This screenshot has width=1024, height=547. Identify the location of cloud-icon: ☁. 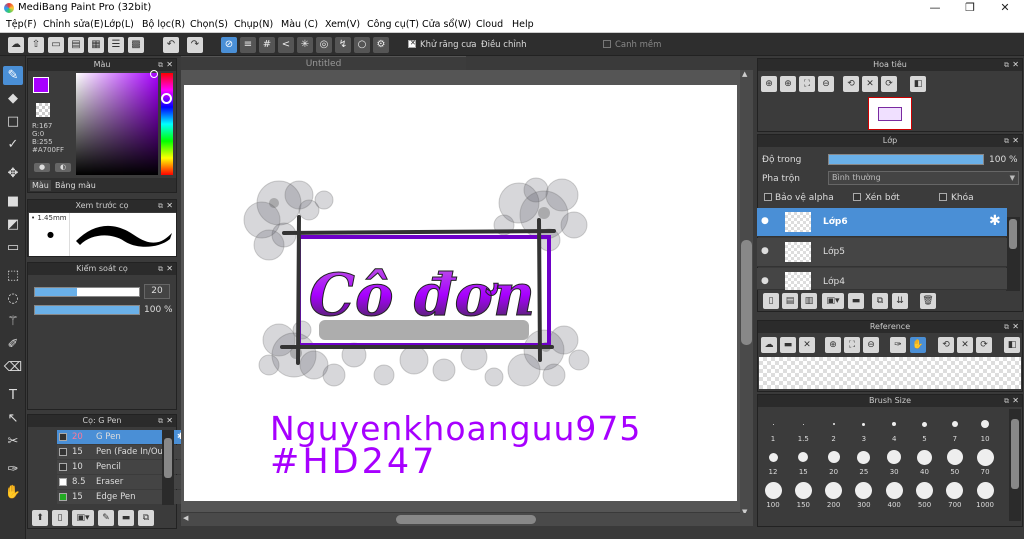
(16, 45).